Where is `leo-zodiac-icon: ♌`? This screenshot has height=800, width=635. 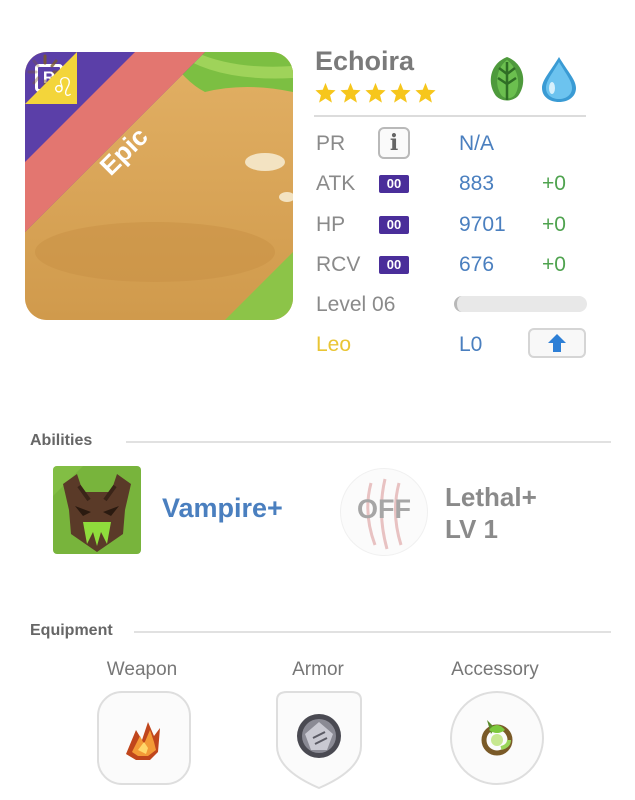 leo-zodiac-icon: ♌ is located at coordinates (51, 78).